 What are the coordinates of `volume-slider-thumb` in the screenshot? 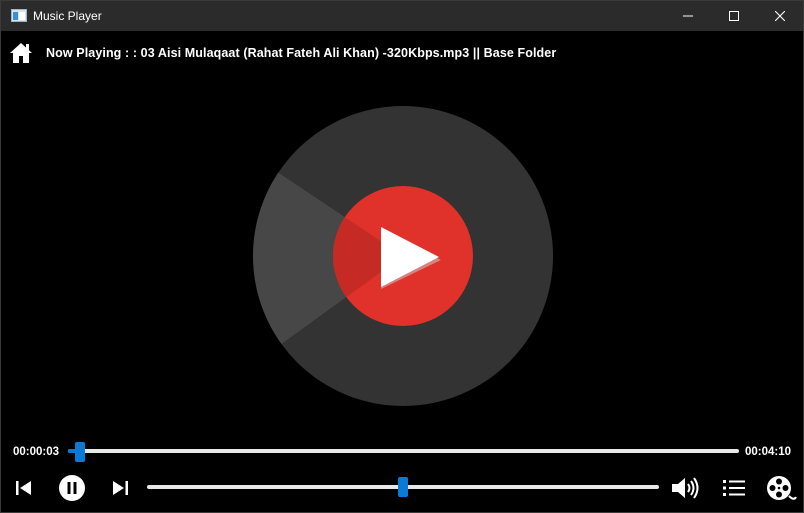 It's located at (403, 487).